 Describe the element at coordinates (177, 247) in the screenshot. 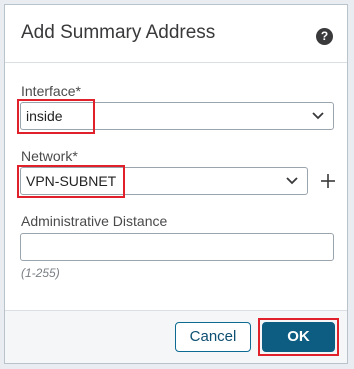

I see `admin-distance-input` at that location.